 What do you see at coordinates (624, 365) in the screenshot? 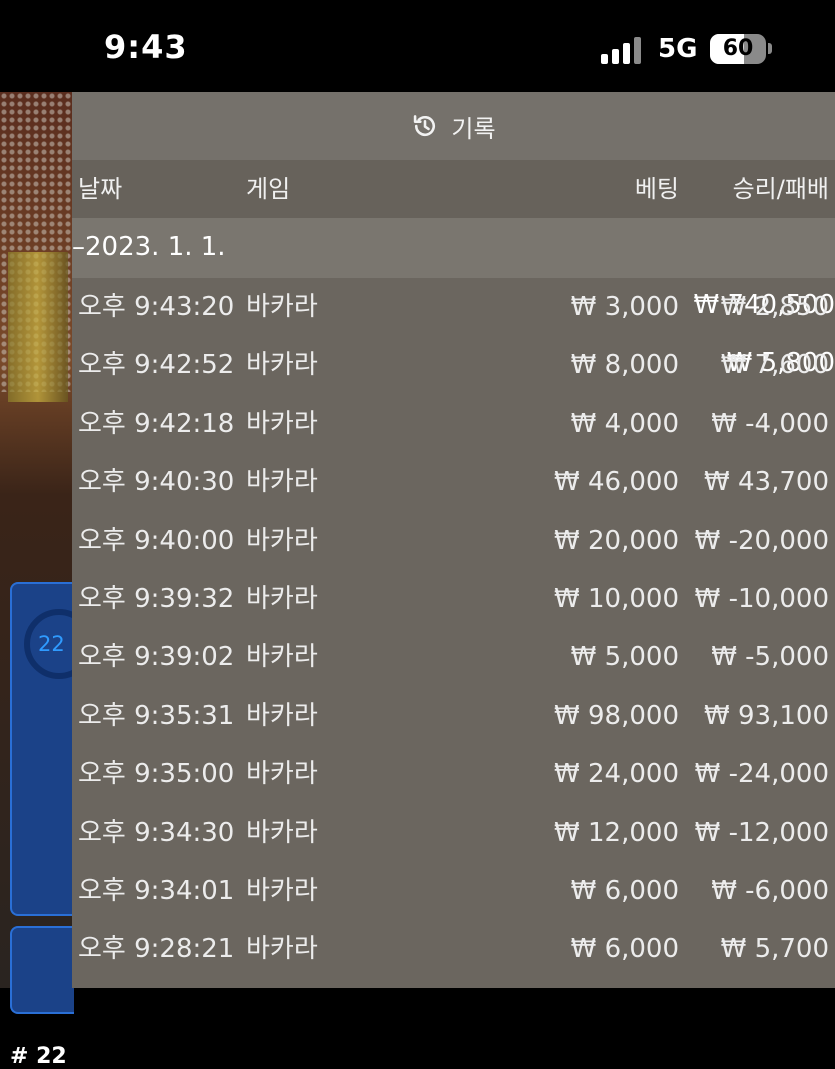
I see `row-bet: ₩ 8,000` at bounding box center [624, 365].